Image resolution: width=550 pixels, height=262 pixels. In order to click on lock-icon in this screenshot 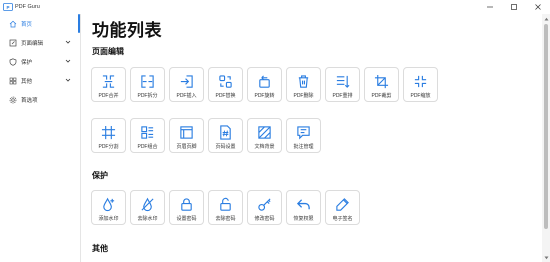, I will do `click(186, 204)`.